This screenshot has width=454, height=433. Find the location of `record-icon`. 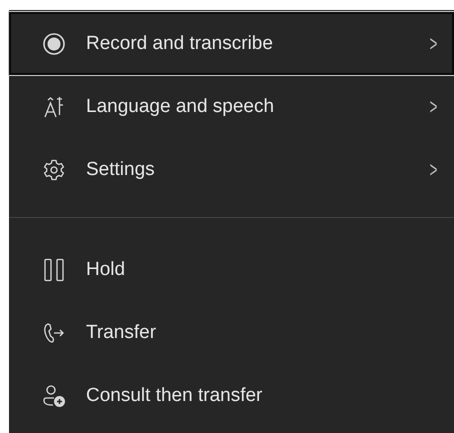

record-icon is located at coordinates (54, 44).